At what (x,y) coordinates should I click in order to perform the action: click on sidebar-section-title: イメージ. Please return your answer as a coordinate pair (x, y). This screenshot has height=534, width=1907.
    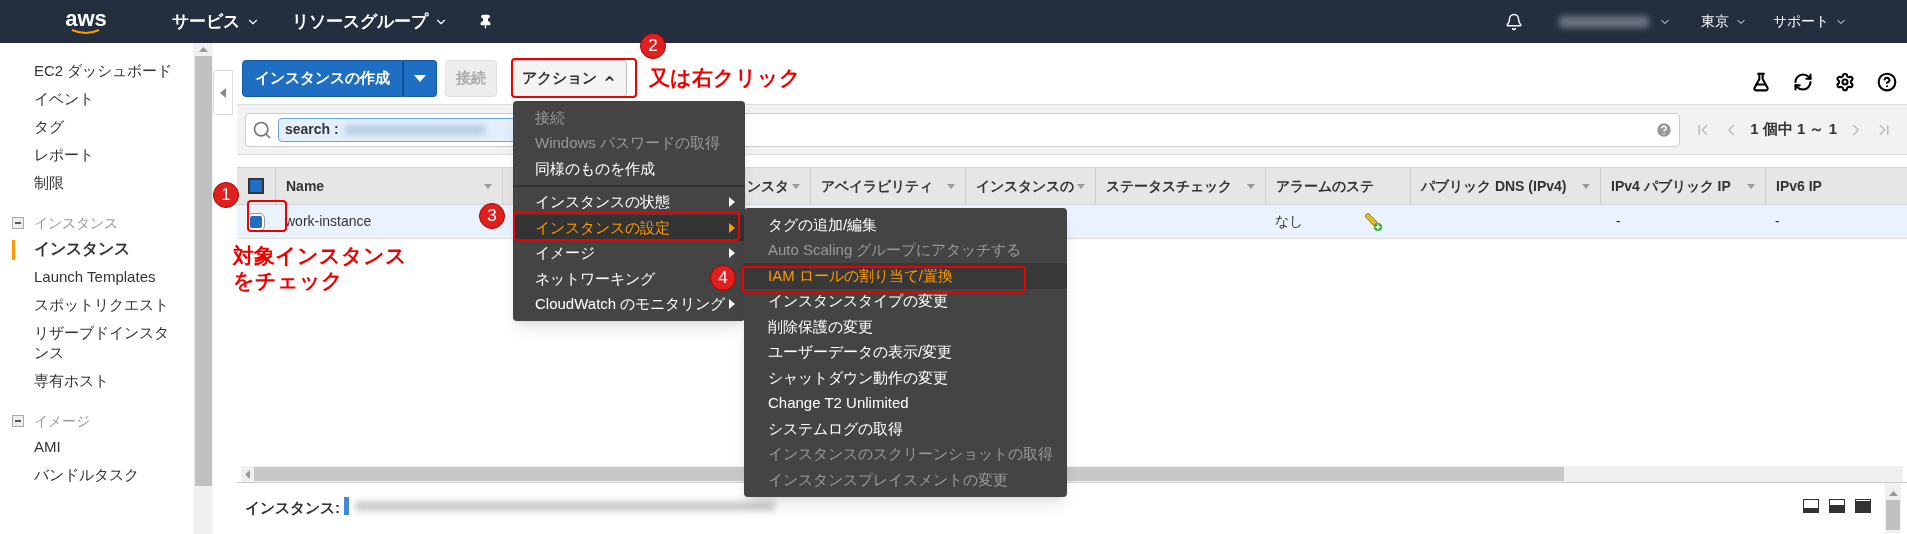
    Looking at the image, I should click on (62, 421).